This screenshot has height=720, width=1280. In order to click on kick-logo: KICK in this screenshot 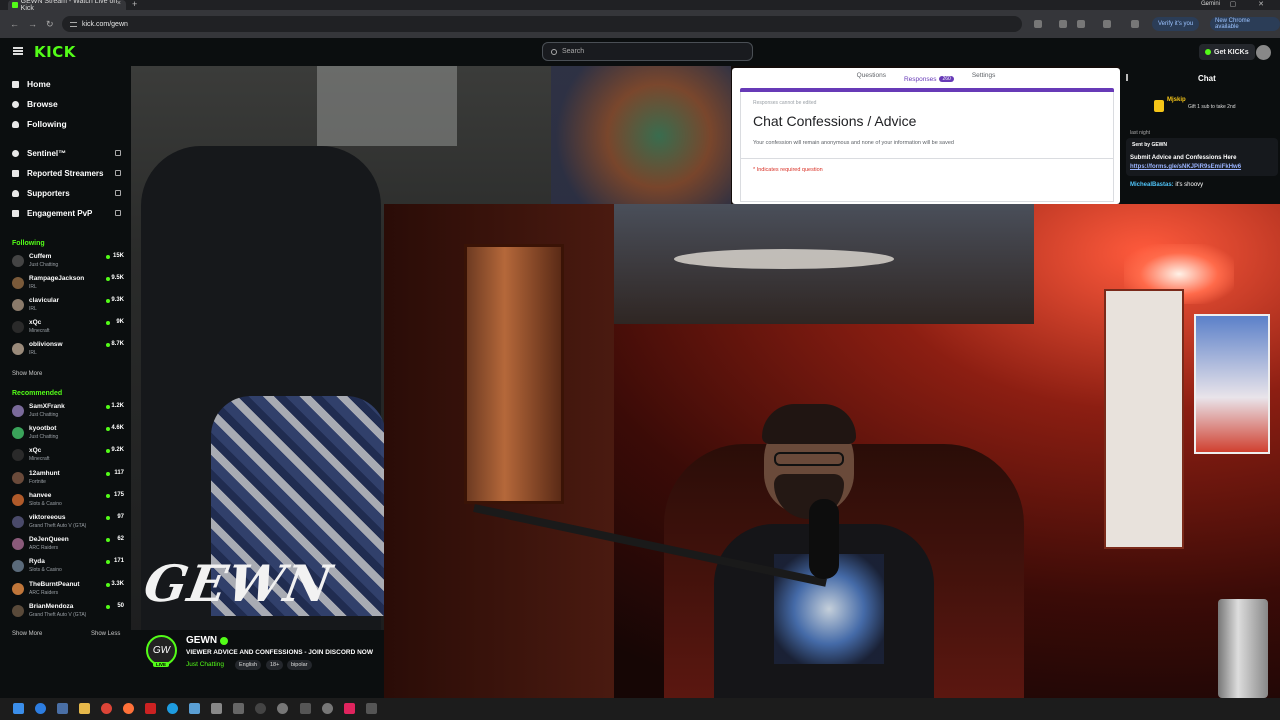, I will do `click(55, 52)`.